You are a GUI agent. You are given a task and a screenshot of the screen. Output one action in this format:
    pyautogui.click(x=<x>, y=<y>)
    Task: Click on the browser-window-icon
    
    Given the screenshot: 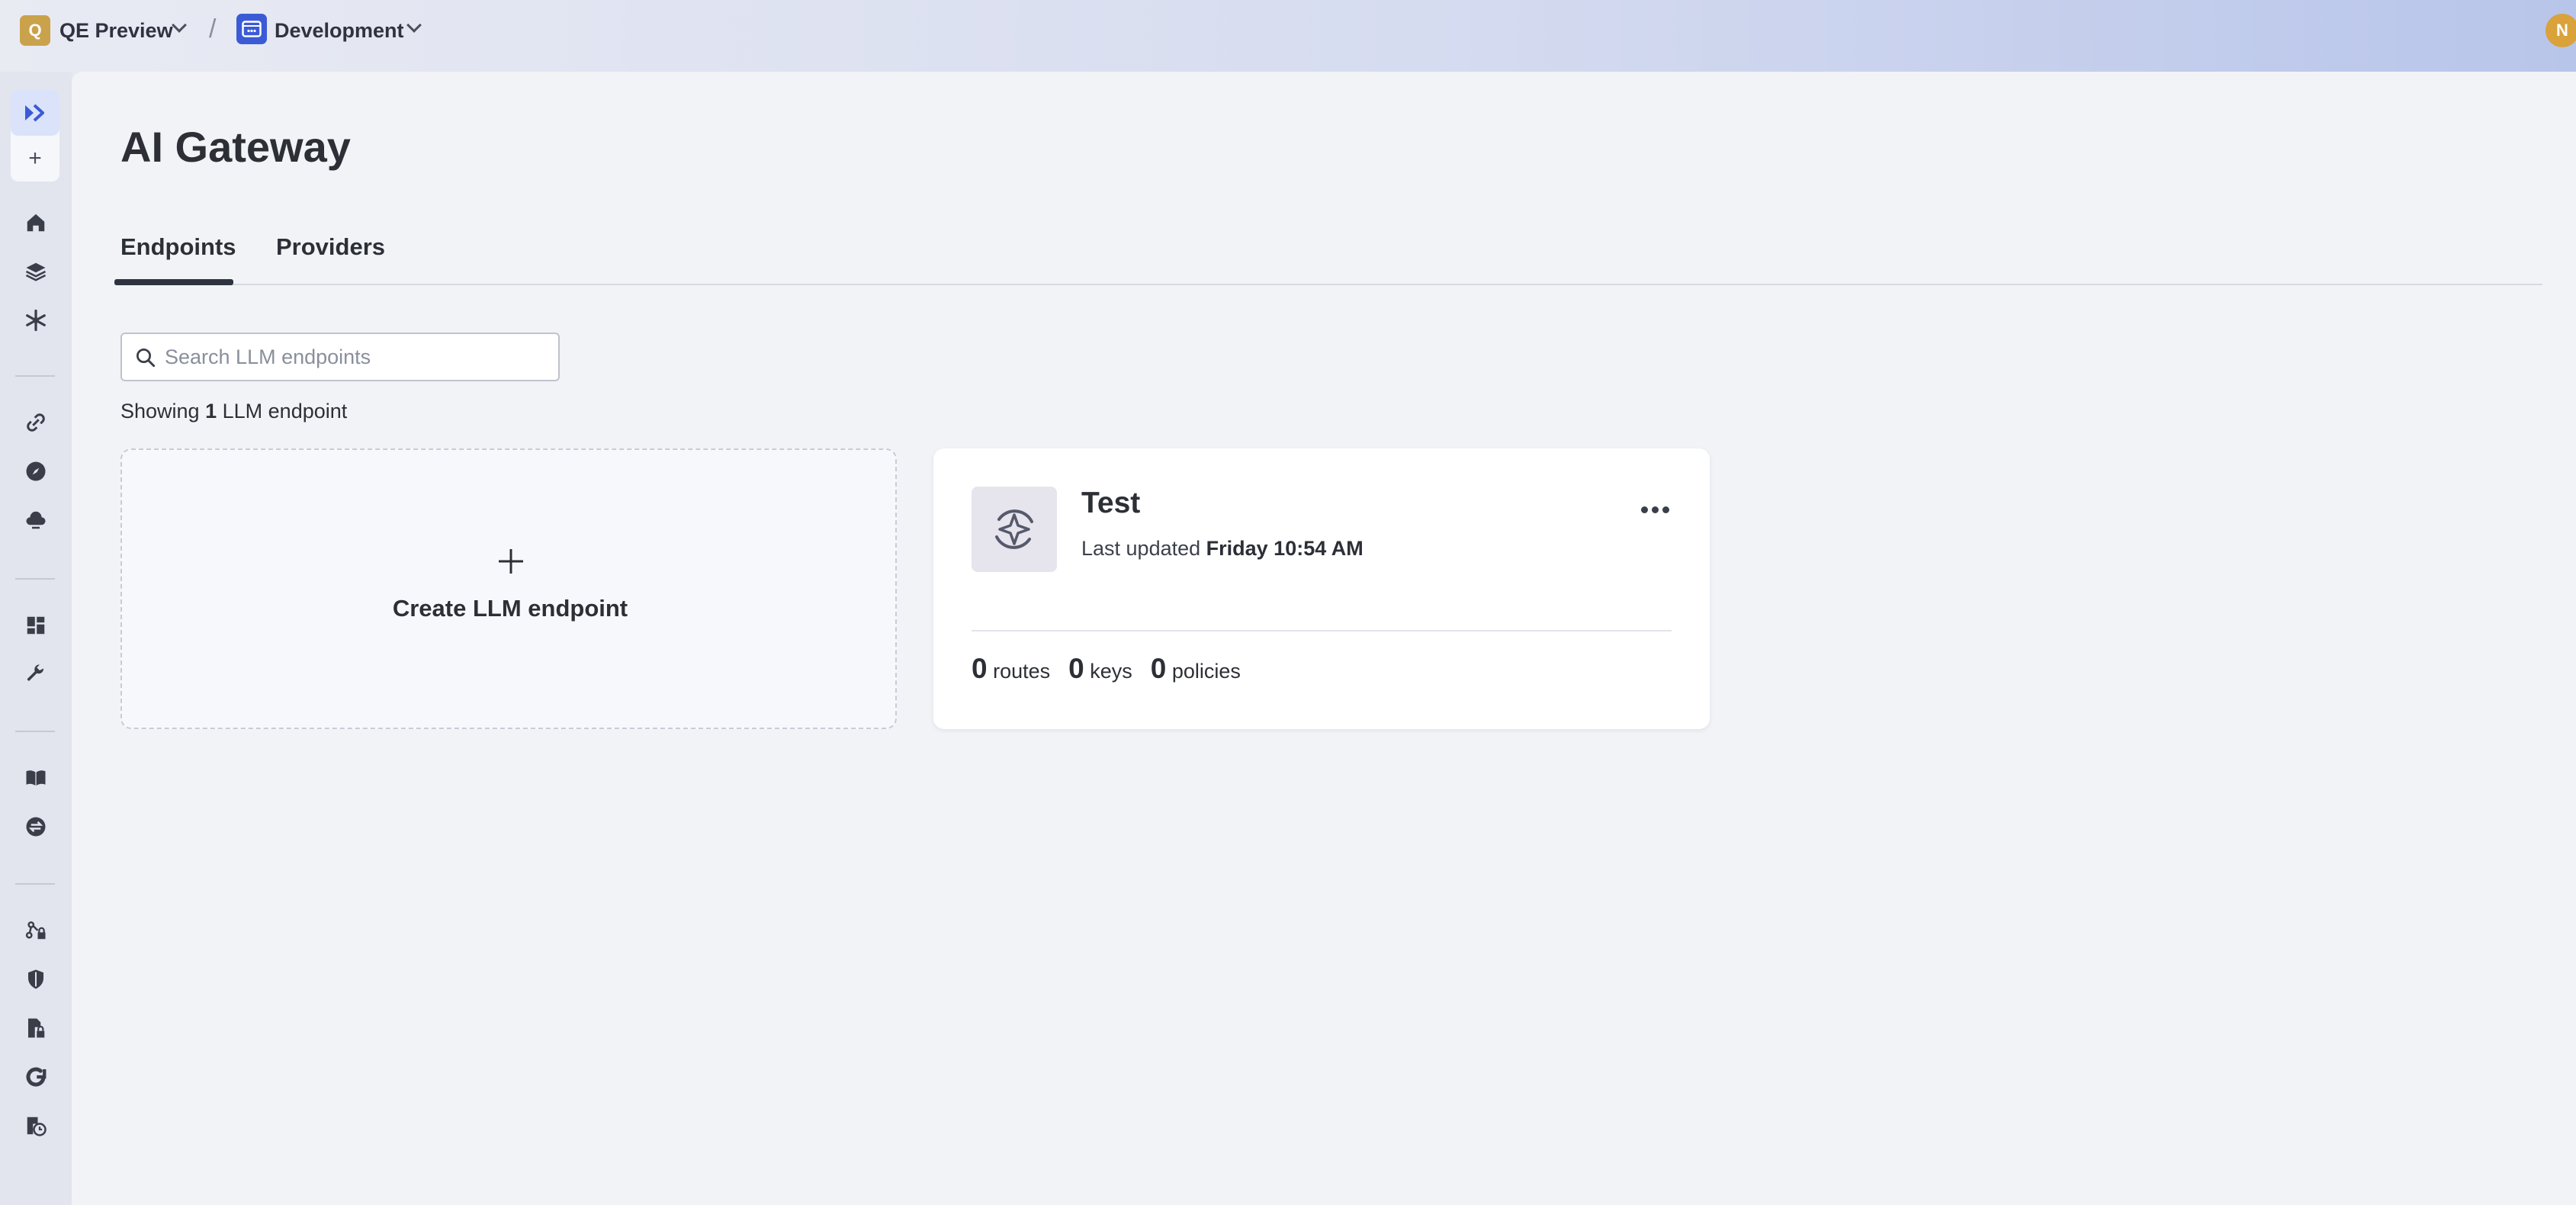 What is the action you would take?
    pyautogui.click(x=252, y=29)
    